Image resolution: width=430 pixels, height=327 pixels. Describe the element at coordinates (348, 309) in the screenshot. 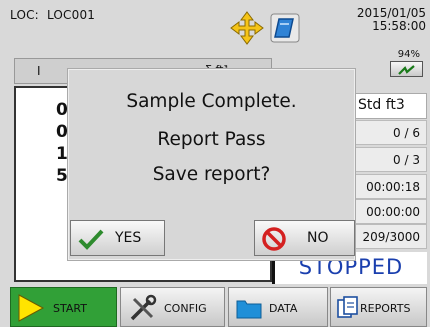

I see `reports-icon` at that location.